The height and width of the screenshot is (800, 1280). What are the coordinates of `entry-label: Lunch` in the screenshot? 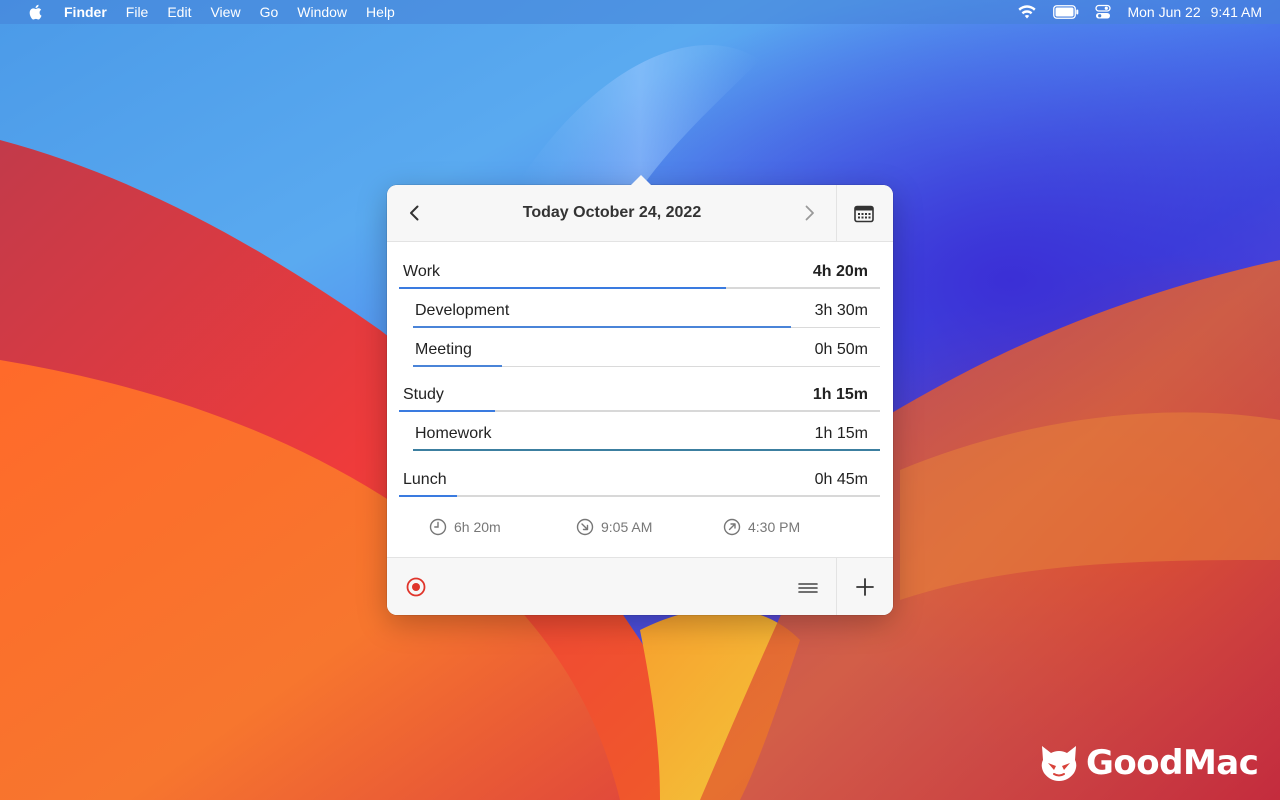 It's located at (425, 479).